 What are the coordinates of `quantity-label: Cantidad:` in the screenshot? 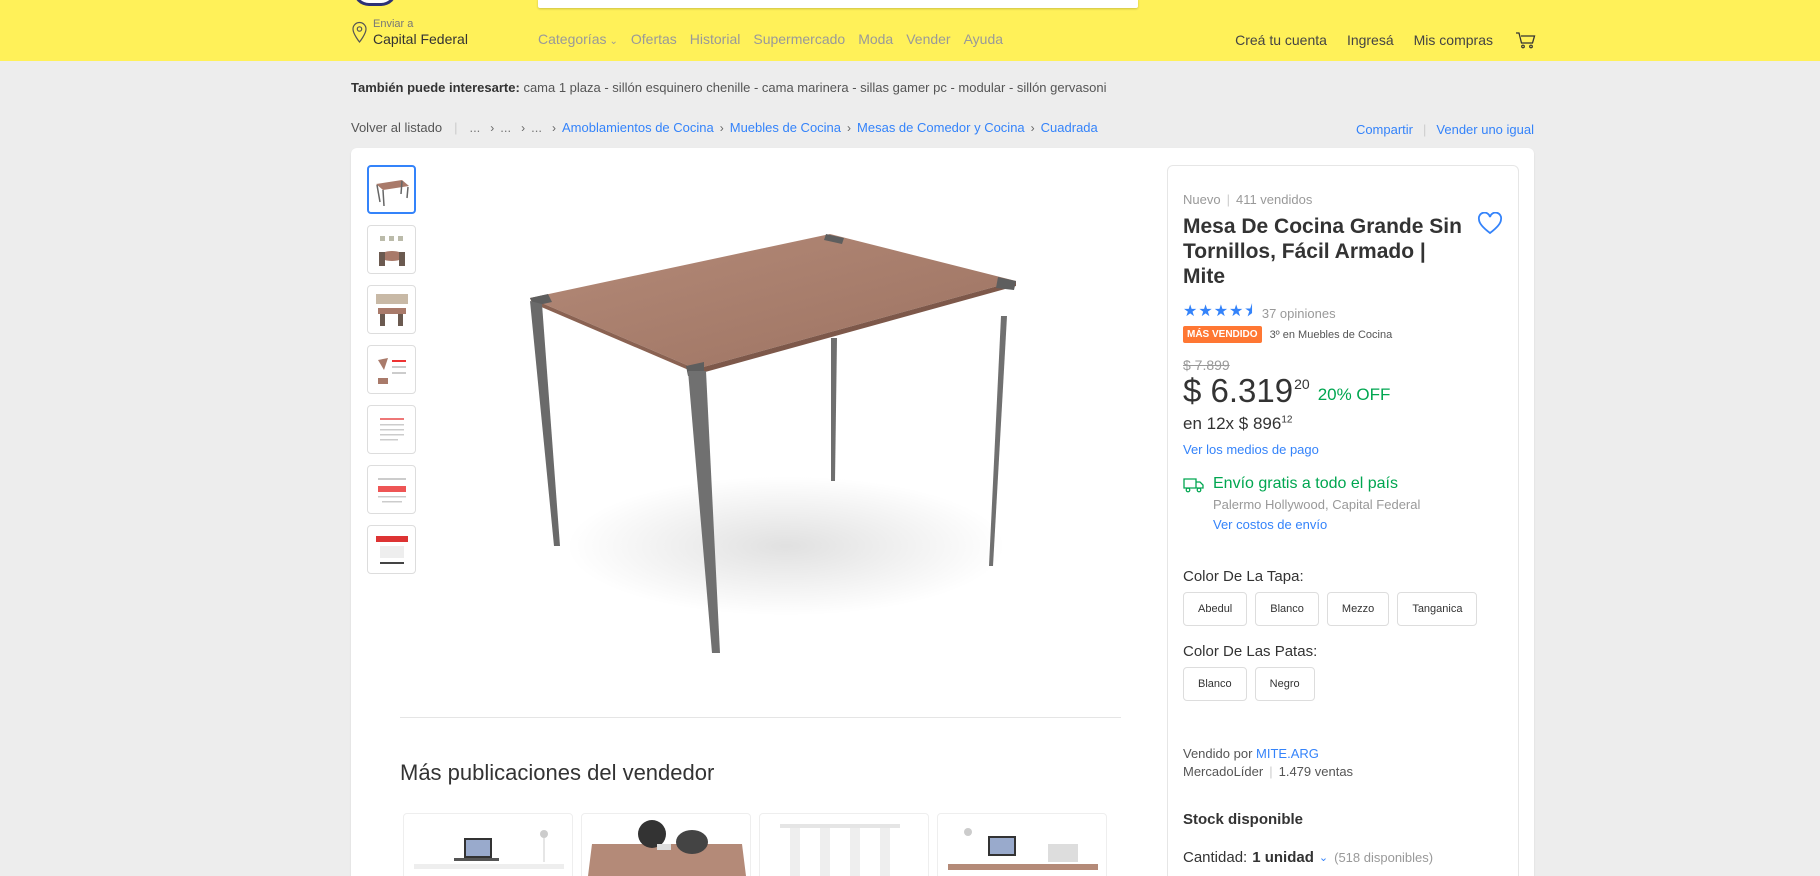 It's located at (1215, 857).